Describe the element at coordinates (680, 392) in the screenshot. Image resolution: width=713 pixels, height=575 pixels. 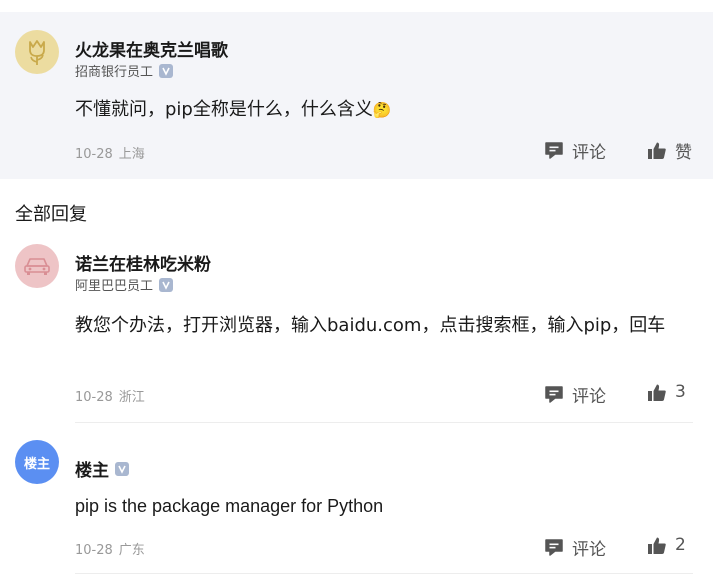
I see `like-count: 3` at that location.